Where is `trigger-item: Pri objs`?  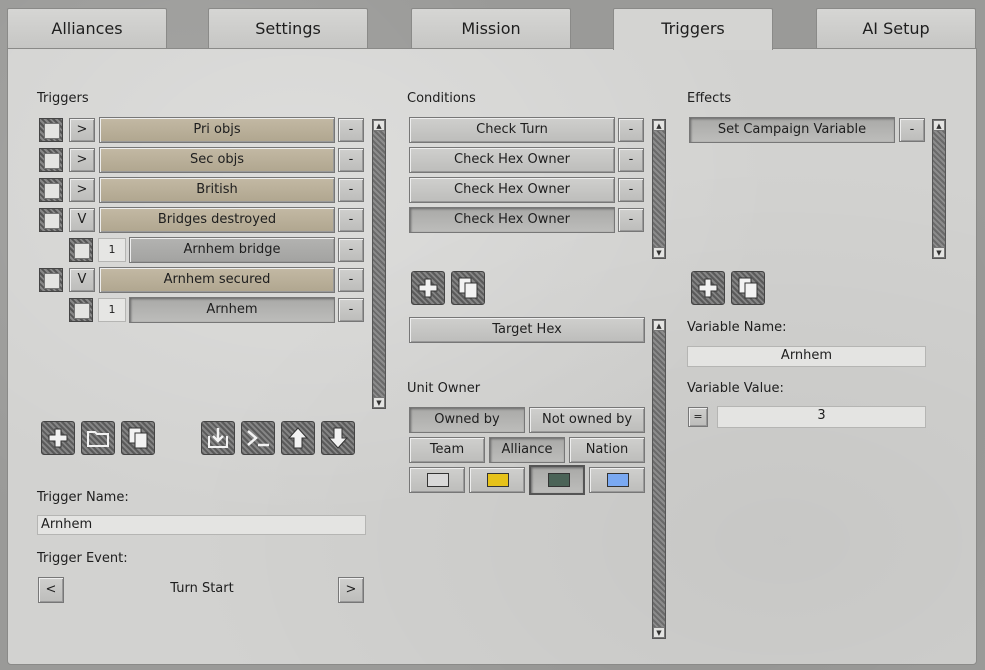 trigger-item: Pri objs is located at coordinates (217, 130).